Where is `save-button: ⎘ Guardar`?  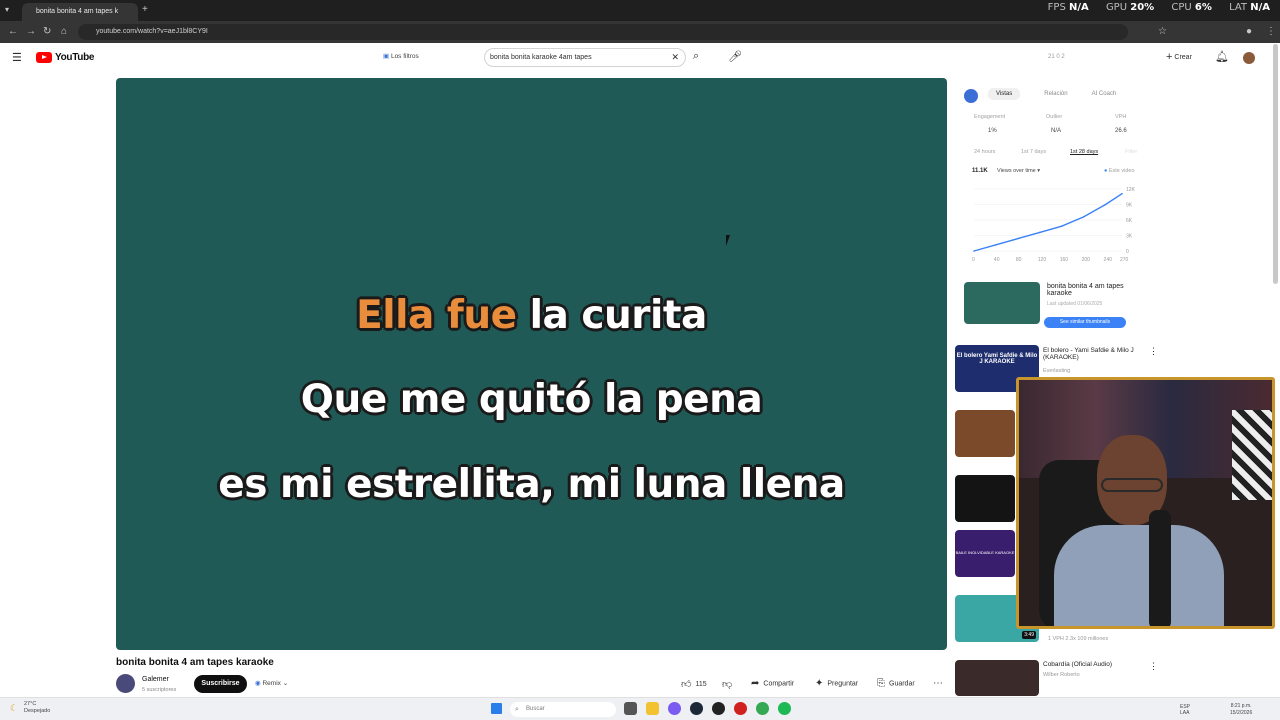 save-button: ⎘ Guardar is located at coordinates (896, 683).